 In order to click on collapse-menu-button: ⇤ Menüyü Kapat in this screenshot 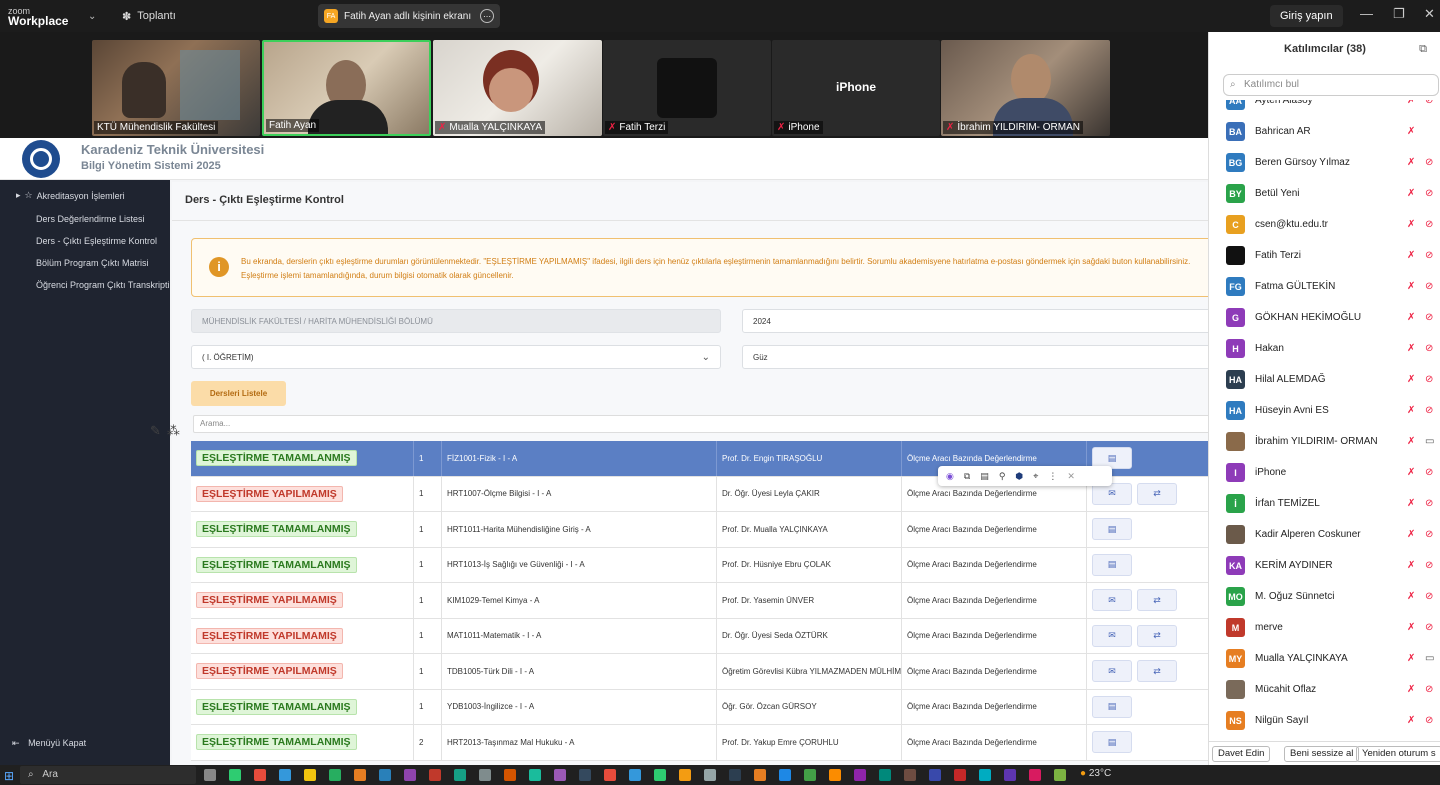, I will do `click(49, 743)`.